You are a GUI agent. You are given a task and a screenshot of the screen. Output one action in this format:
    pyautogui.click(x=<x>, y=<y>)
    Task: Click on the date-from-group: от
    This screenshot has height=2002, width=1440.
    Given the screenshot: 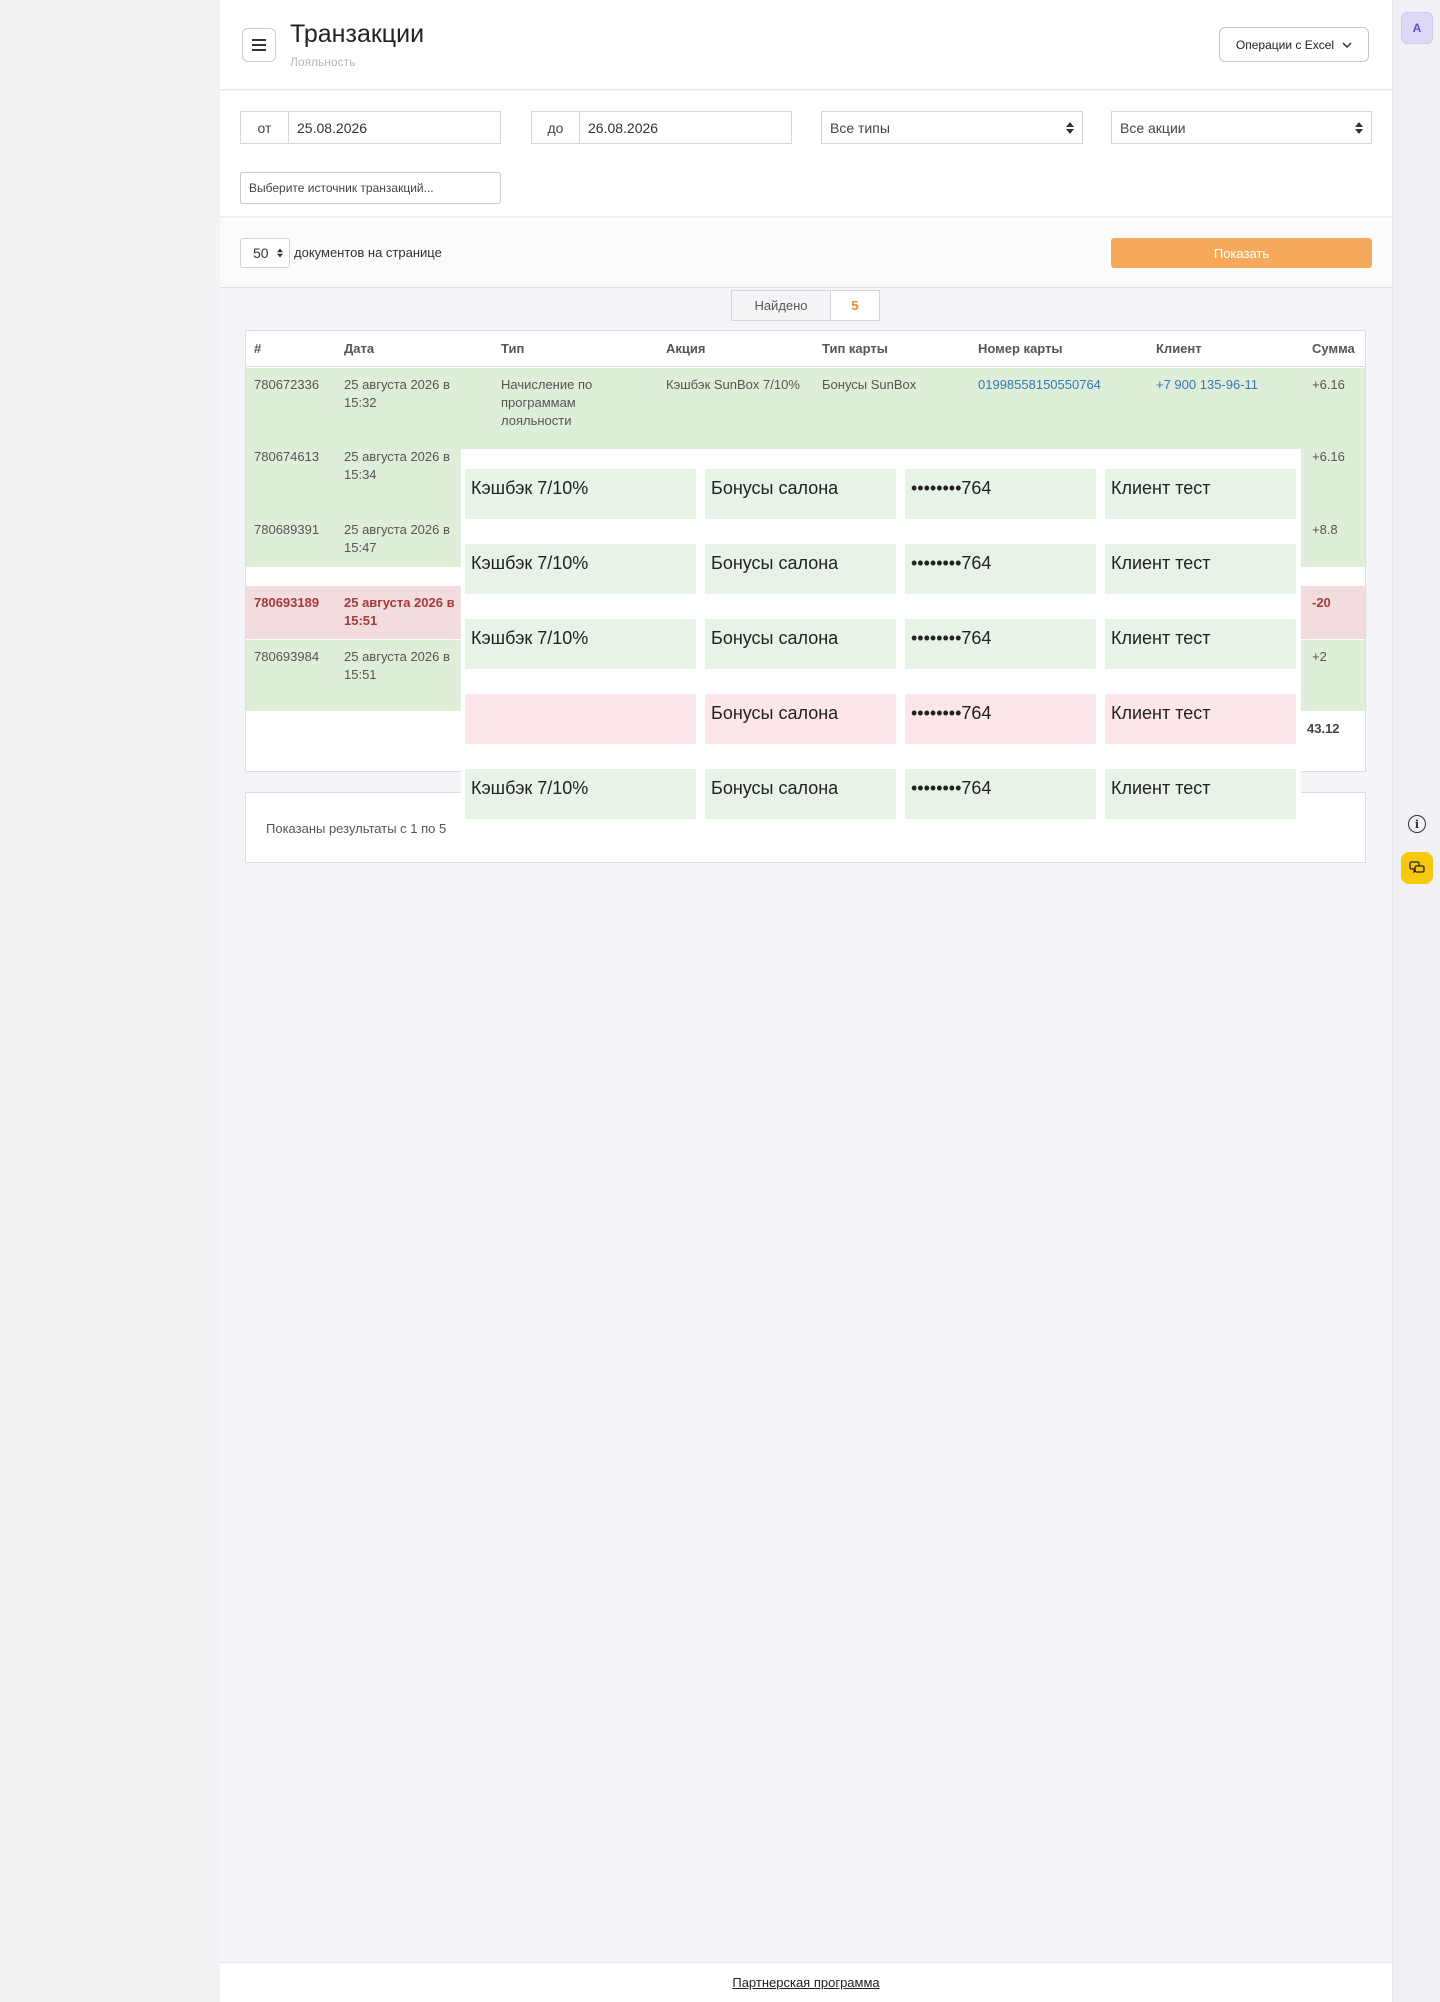 What is the action you would take?
    pyautogui.click(x=370, y=127)
    